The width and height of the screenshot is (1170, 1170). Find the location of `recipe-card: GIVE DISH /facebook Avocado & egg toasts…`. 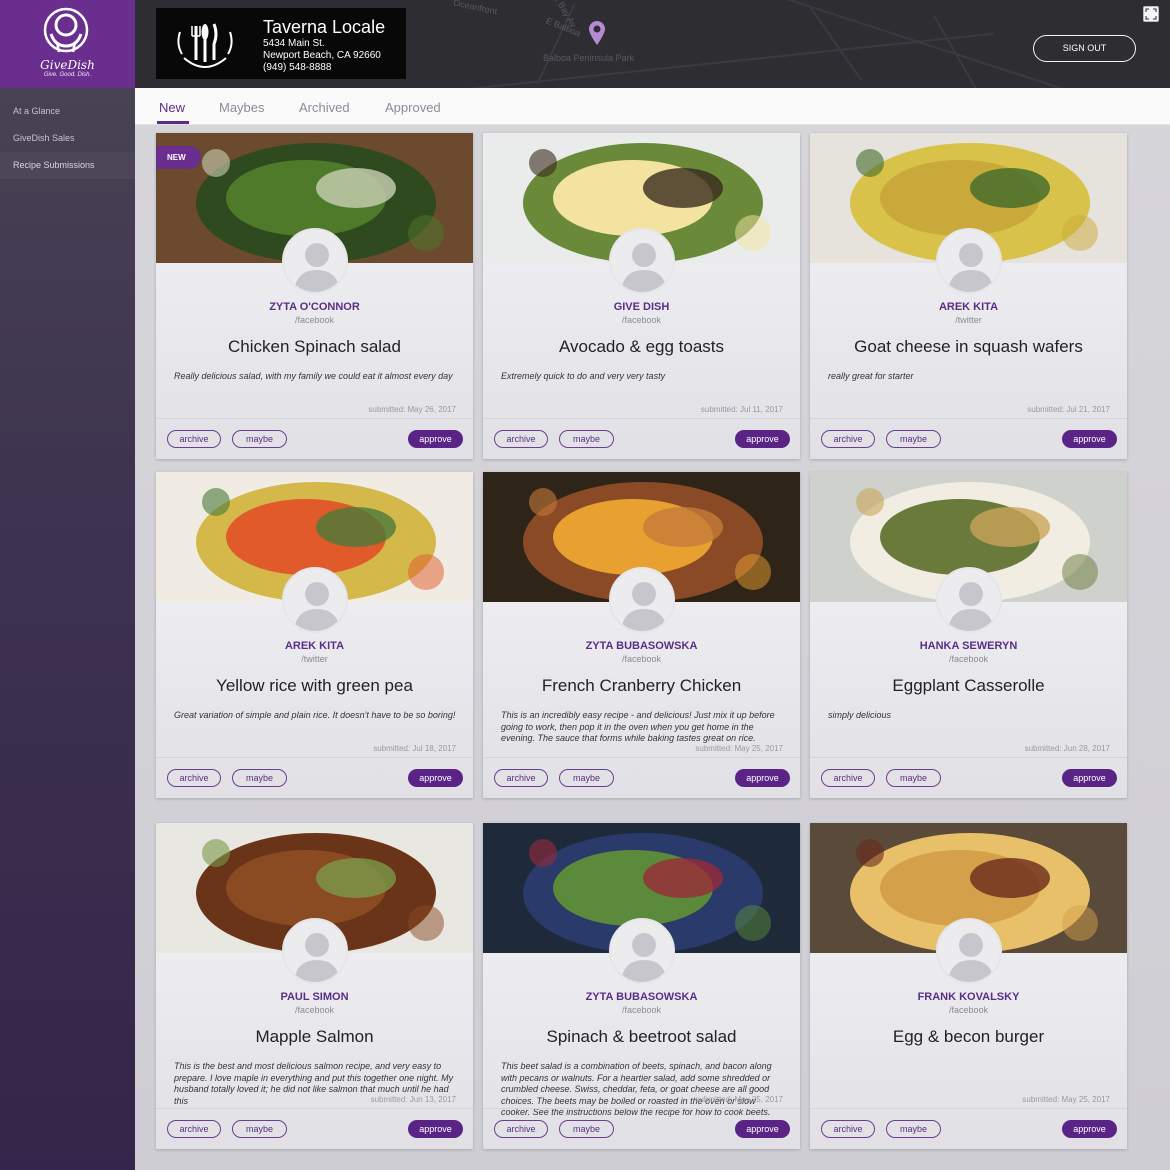

recipe-card: GIVE DISH /facebook Avocado & egg toasts… is located at coordinates (641, 296).